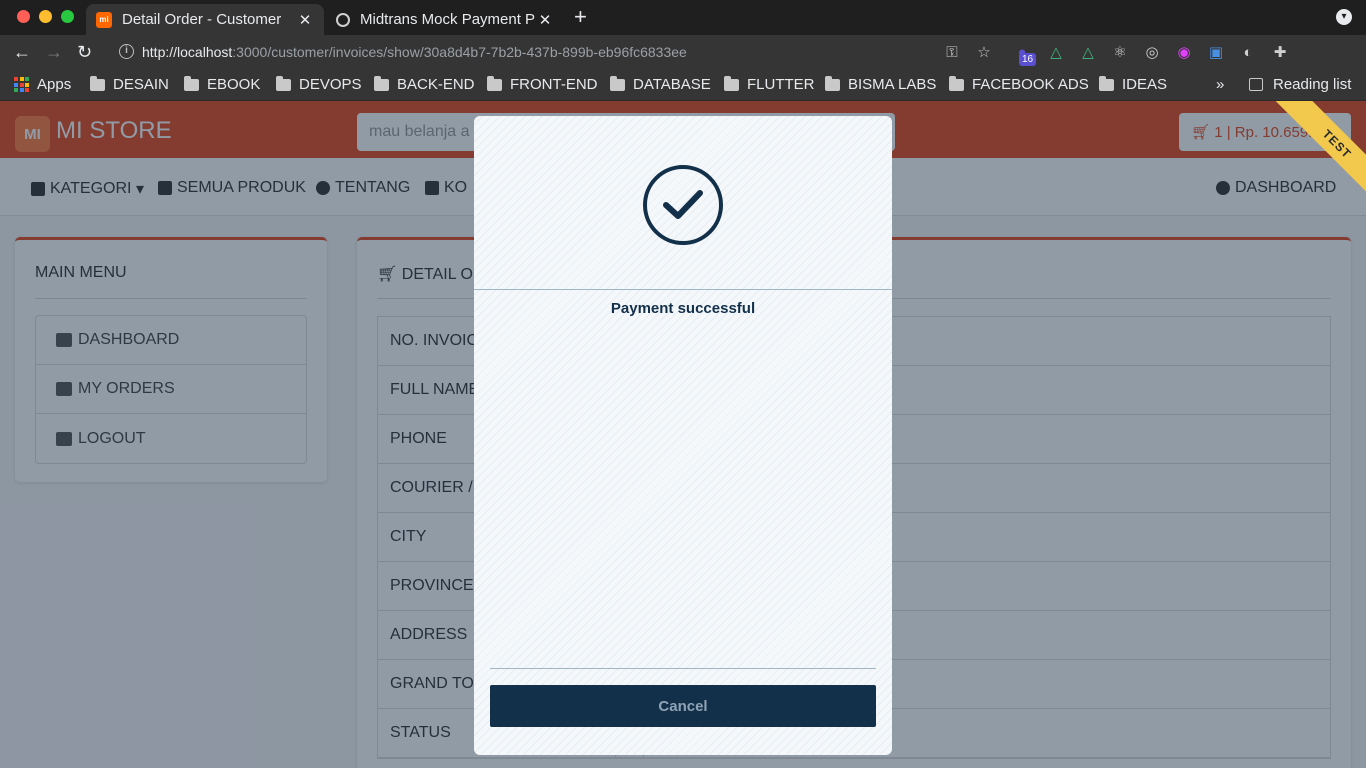  What do you see at coordinates (1056, 52) in the screenshot?
I see `vue-icon: △` at bounding box center [1056, 52].